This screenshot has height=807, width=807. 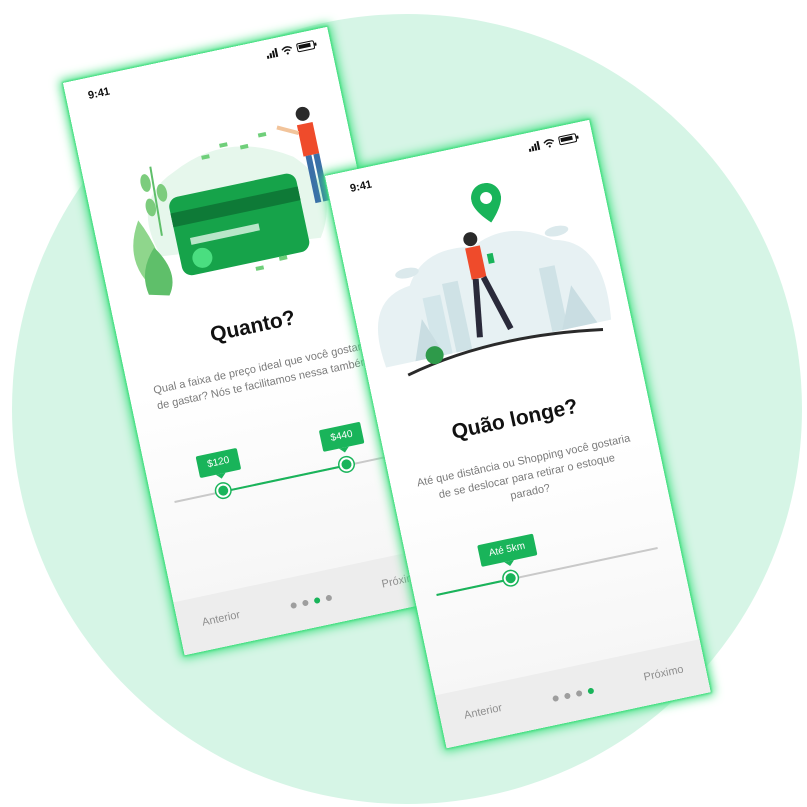 What do you see at coordinates (223, 490) in the screenshot?
I see `price-min-thumb` at bounding box center [223, 490].